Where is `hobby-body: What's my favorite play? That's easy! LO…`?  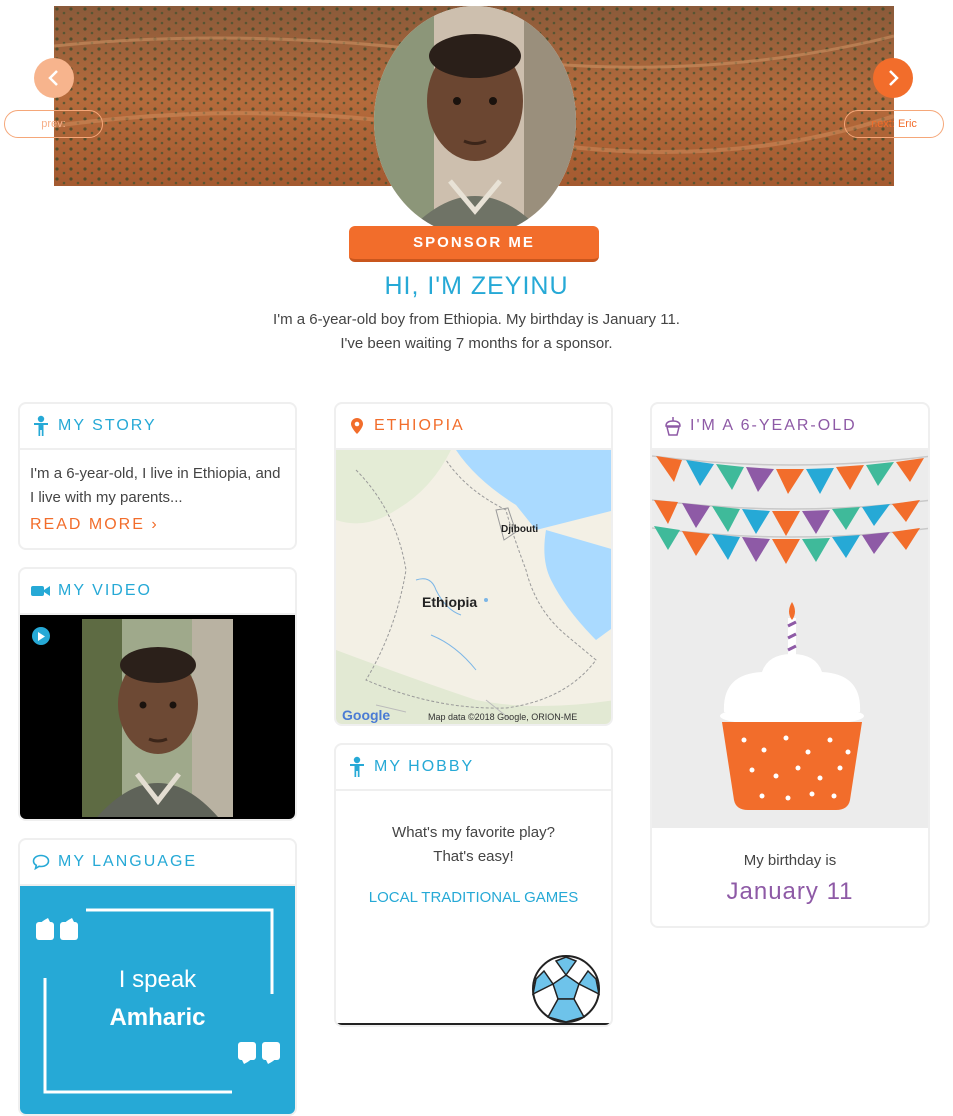
hobby-body: What's my favorite play? That's easy! LO… is located at coordinates (473, 848).